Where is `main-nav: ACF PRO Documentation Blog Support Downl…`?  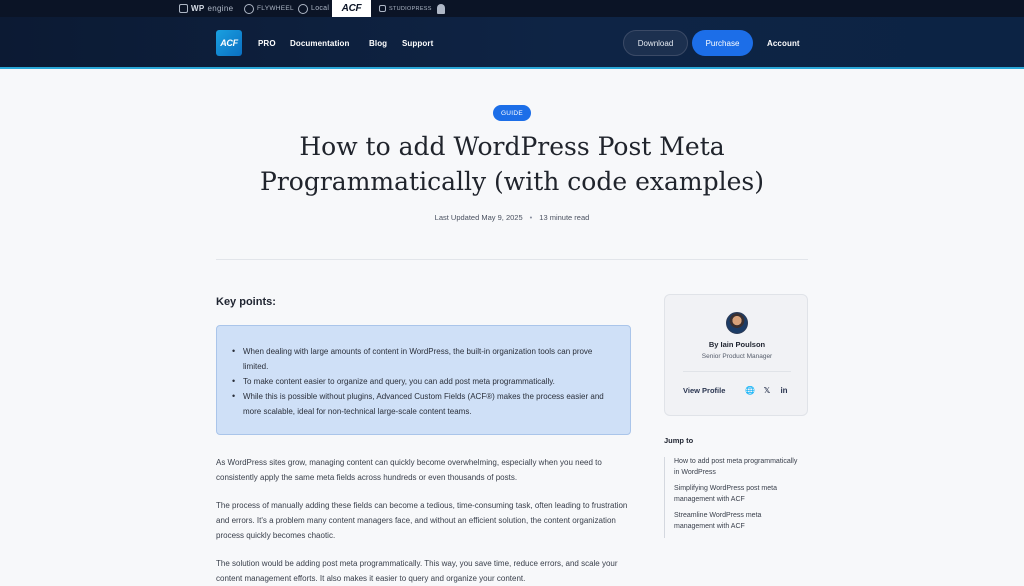 main-nav: ACF PRO Documentation Blog Support Downl… is located at coordinates (512, 43).